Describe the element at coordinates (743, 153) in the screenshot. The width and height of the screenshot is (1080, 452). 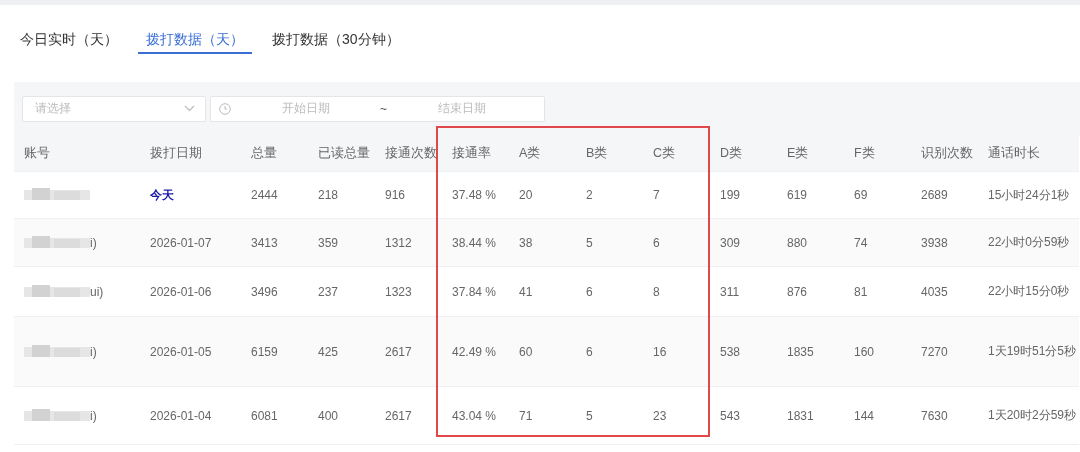
I see `column-header: D类` at that location.